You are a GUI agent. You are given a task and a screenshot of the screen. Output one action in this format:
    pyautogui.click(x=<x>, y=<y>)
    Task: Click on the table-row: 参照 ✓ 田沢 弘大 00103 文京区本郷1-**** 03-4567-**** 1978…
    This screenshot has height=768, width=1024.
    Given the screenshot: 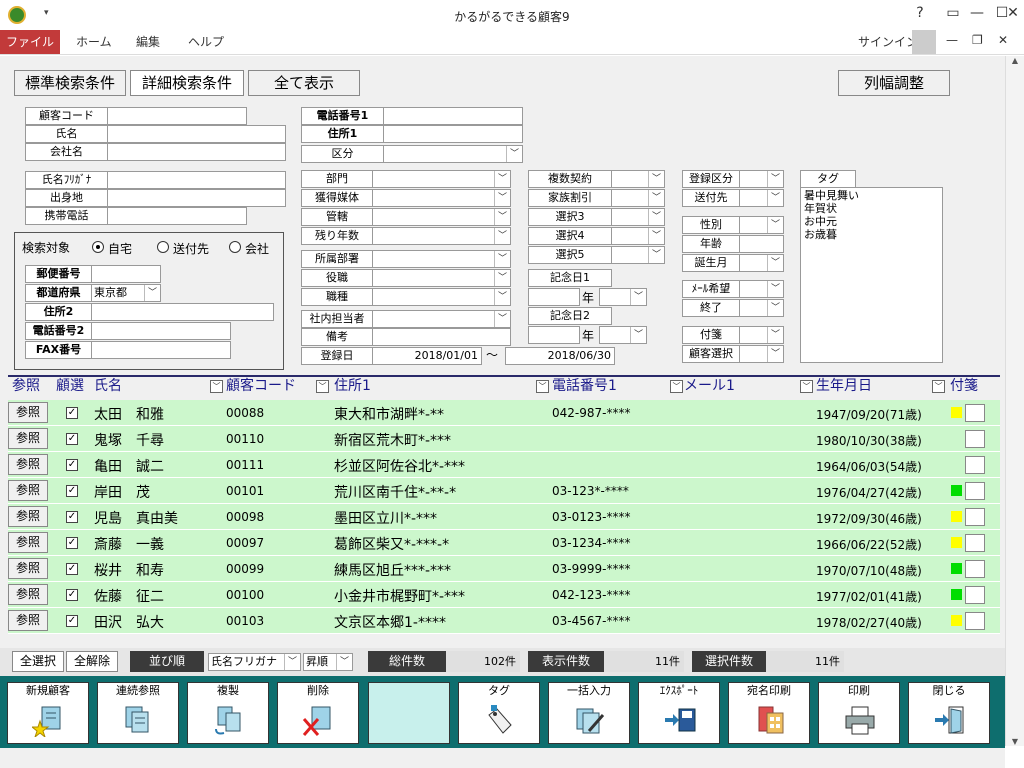 What is the action you would take?
    pyautogui.click(x=504, y=621)
    